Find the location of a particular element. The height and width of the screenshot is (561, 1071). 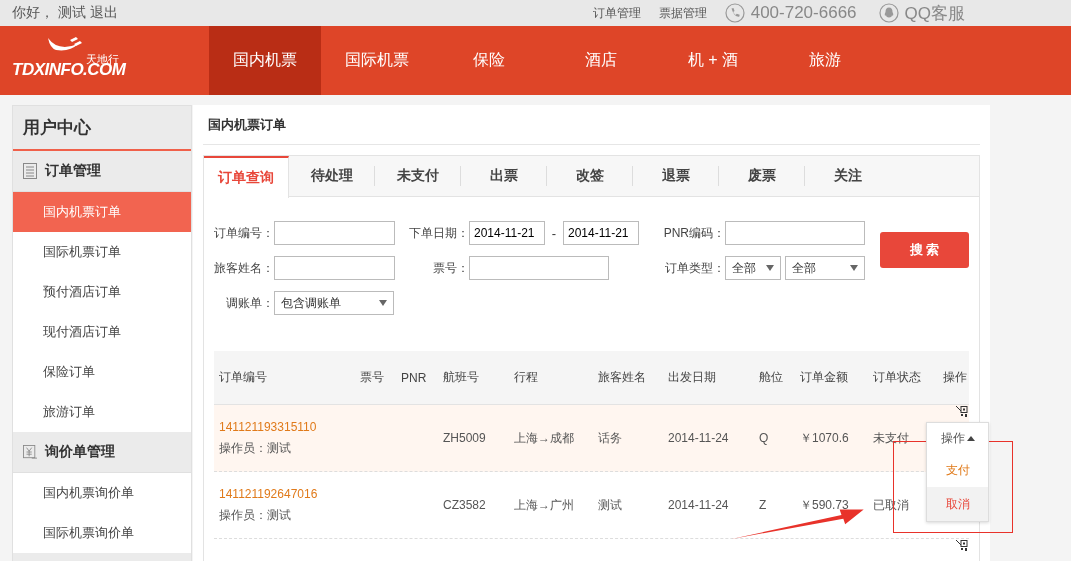

column-header: 旅客姓名 is located at coordinates (622, 377).